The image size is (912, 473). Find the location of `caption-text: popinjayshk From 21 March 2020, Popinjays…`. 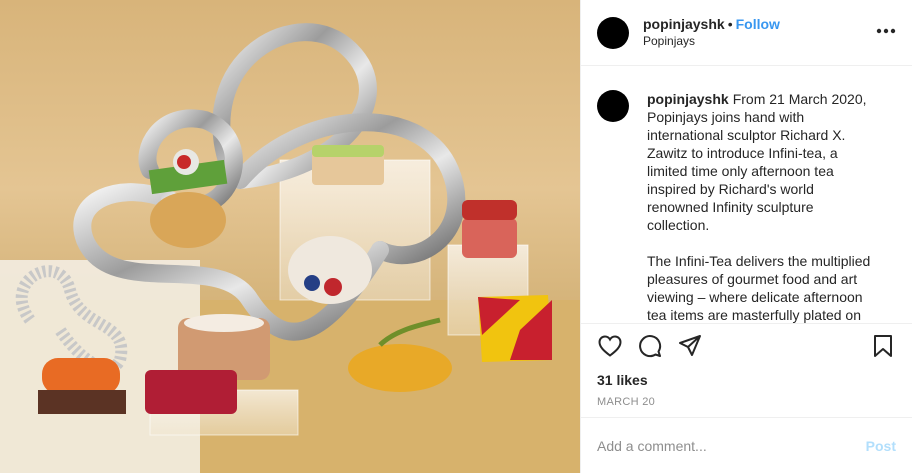

caption-text: popinjayshk From 21 March 2020, Popinjays… is located at coordinates (763, 206).